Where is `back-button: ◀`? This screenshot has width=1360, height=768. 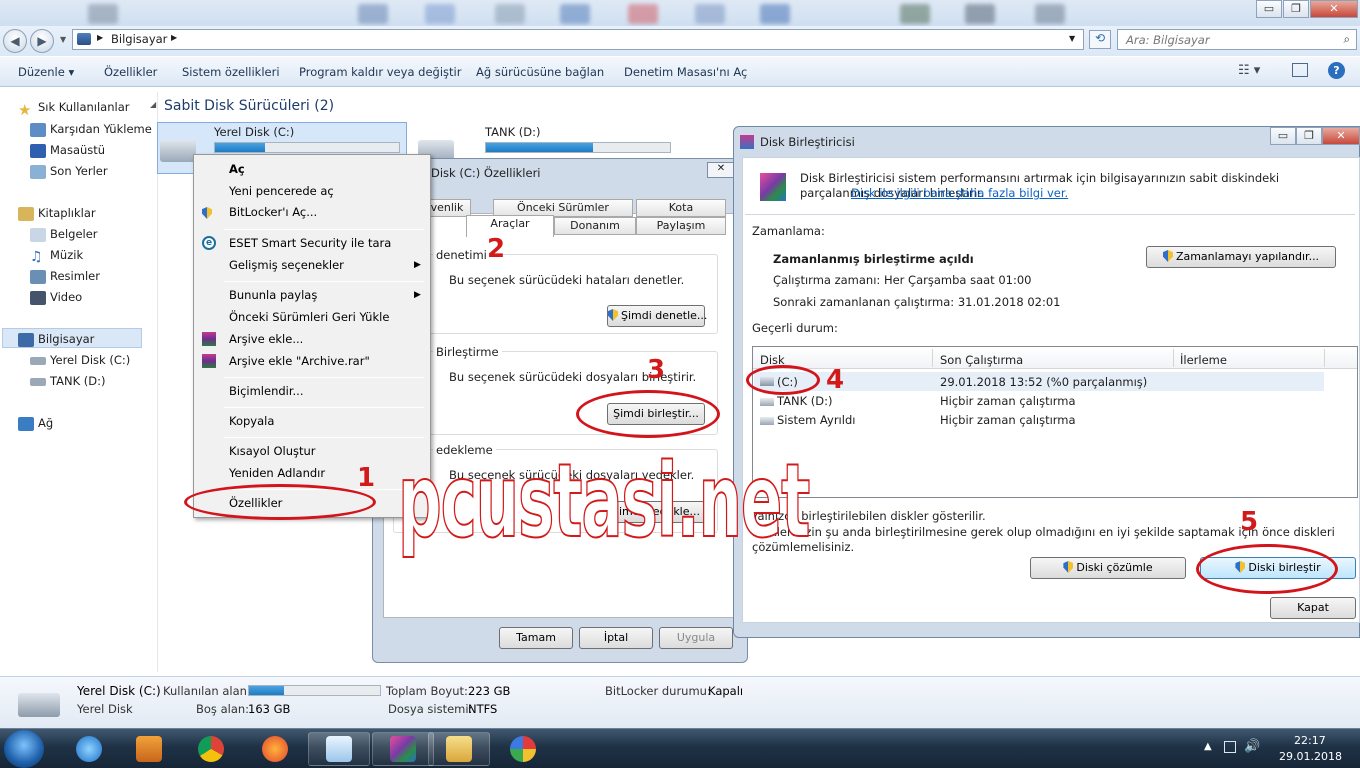 back-button: ◀ is located at coordinates (15, 41).